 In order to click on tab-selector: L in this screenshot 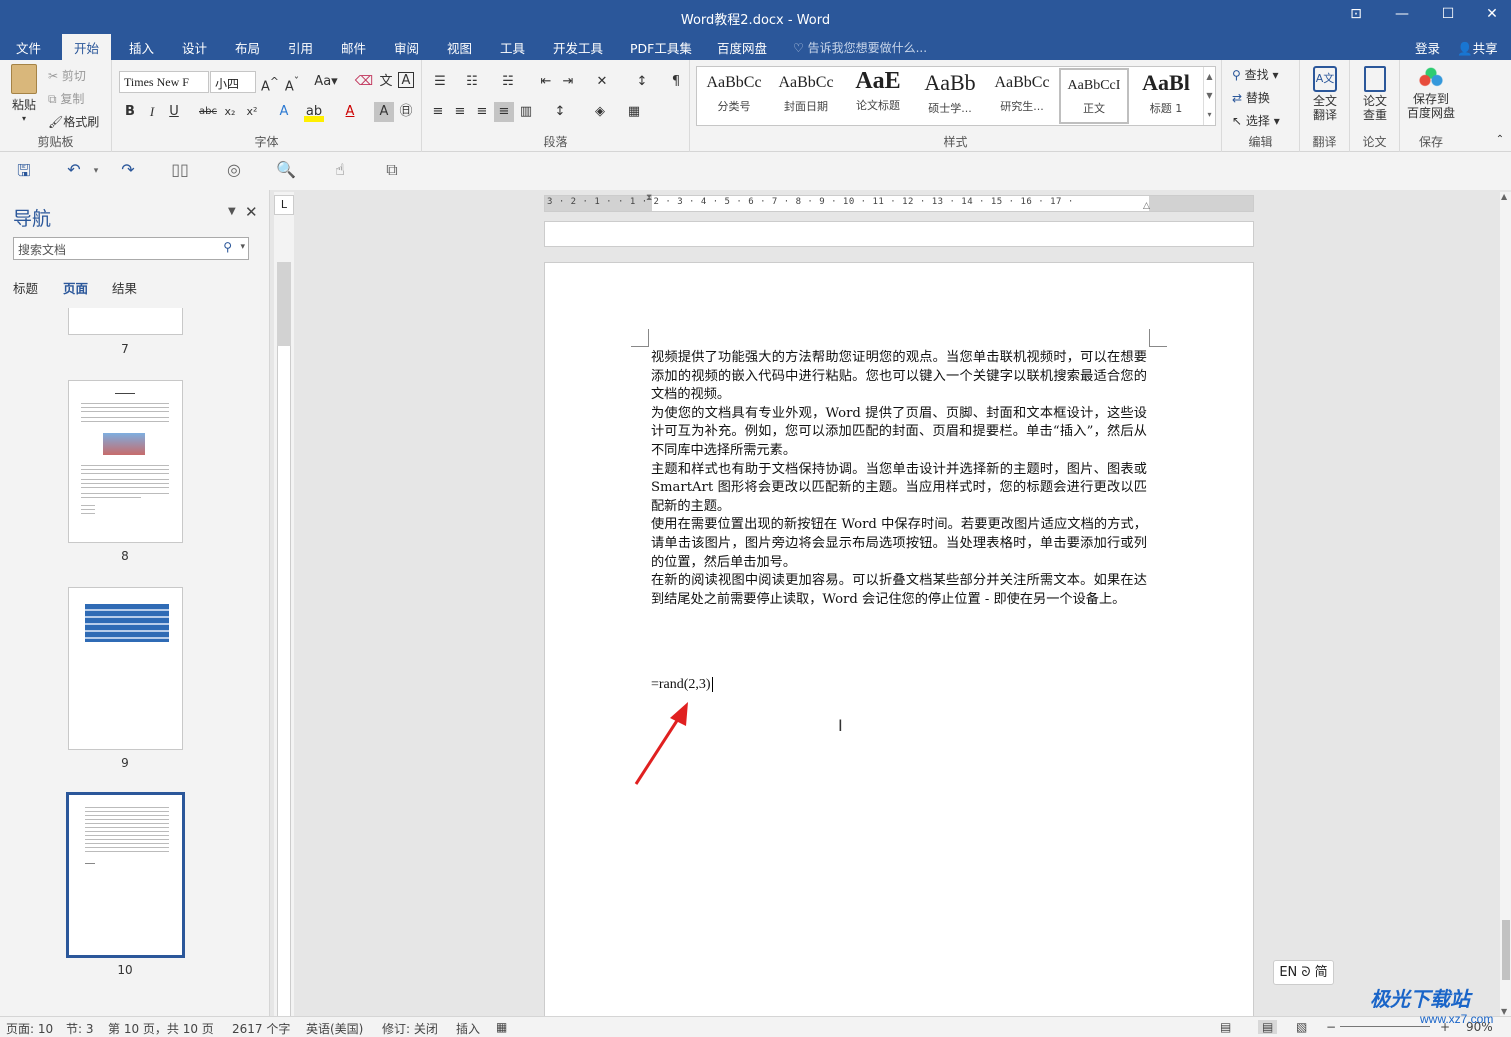, I will do `click(284, 205)`.